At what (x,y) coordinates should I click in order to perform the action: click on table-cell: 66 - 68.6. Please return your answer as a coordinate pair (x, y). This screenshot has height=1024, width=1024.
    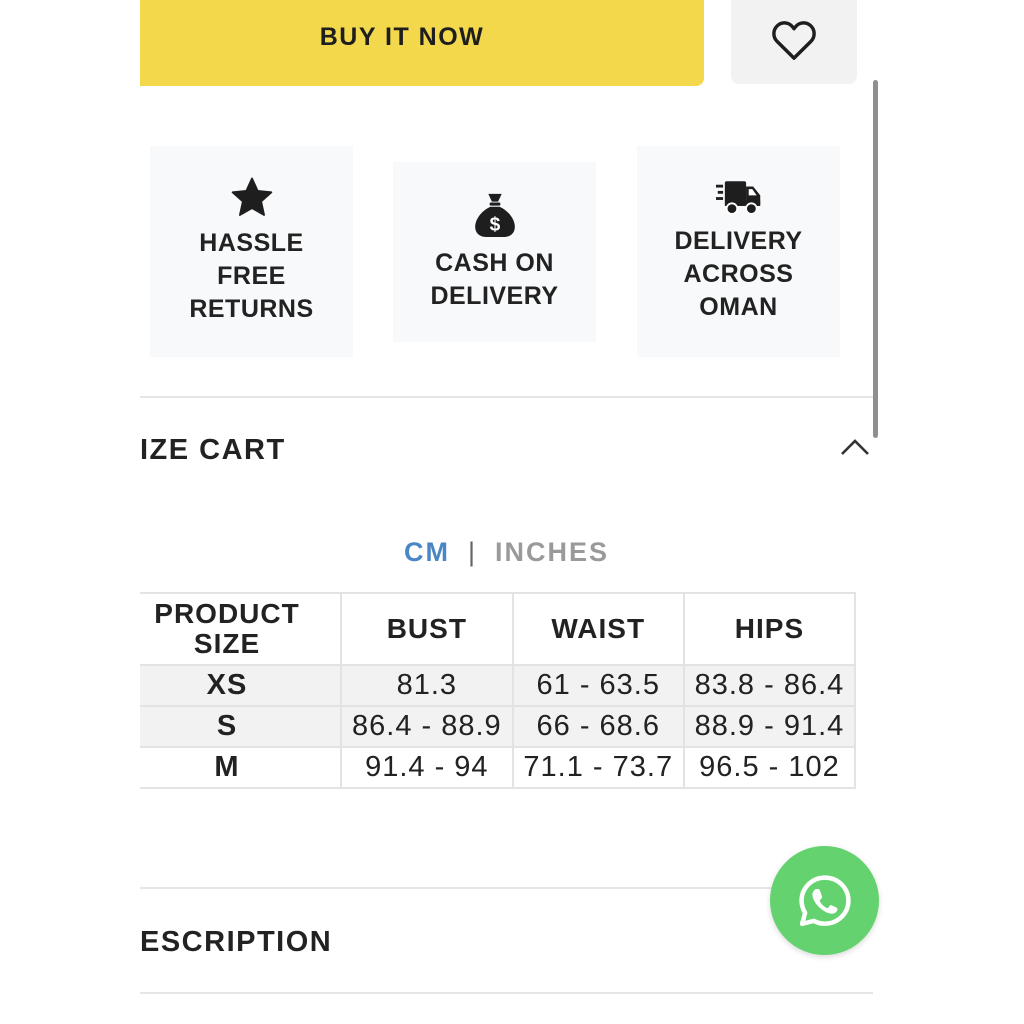
    Looking at the image, I should click on (598, 726).